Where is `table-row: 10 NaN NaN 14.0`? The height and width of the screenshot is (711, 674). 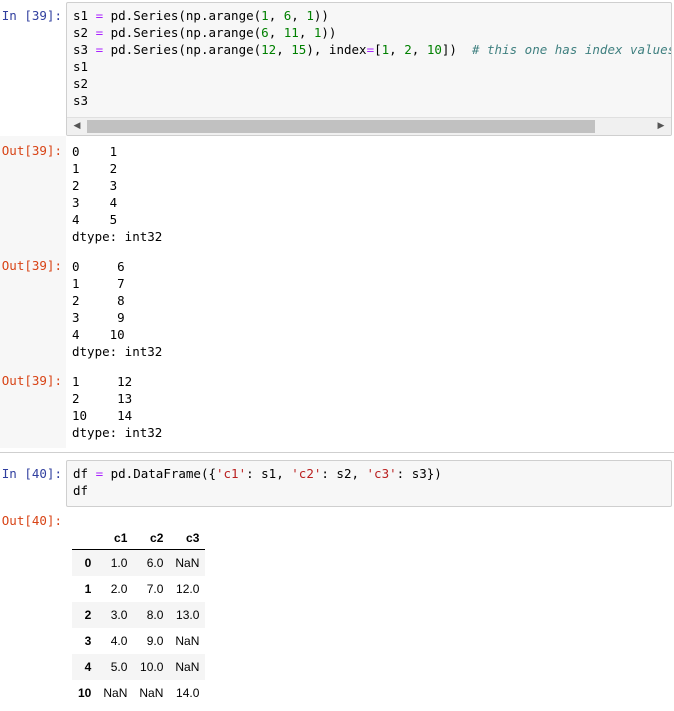 table-row: 10 NaN NaN 14.0 is located at coordinates (138, 693).